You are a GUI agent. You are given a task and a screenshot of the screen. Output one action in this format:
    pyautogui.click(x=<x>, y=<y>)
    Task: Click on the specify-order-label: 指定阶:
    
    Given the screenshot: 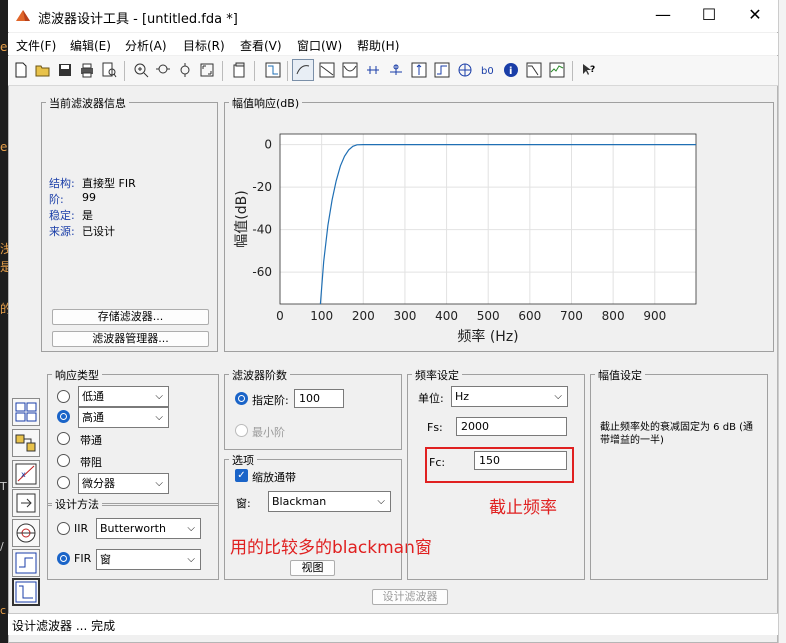 What is the action you would take?
    pyautogui.click(x=270, y=400)
    